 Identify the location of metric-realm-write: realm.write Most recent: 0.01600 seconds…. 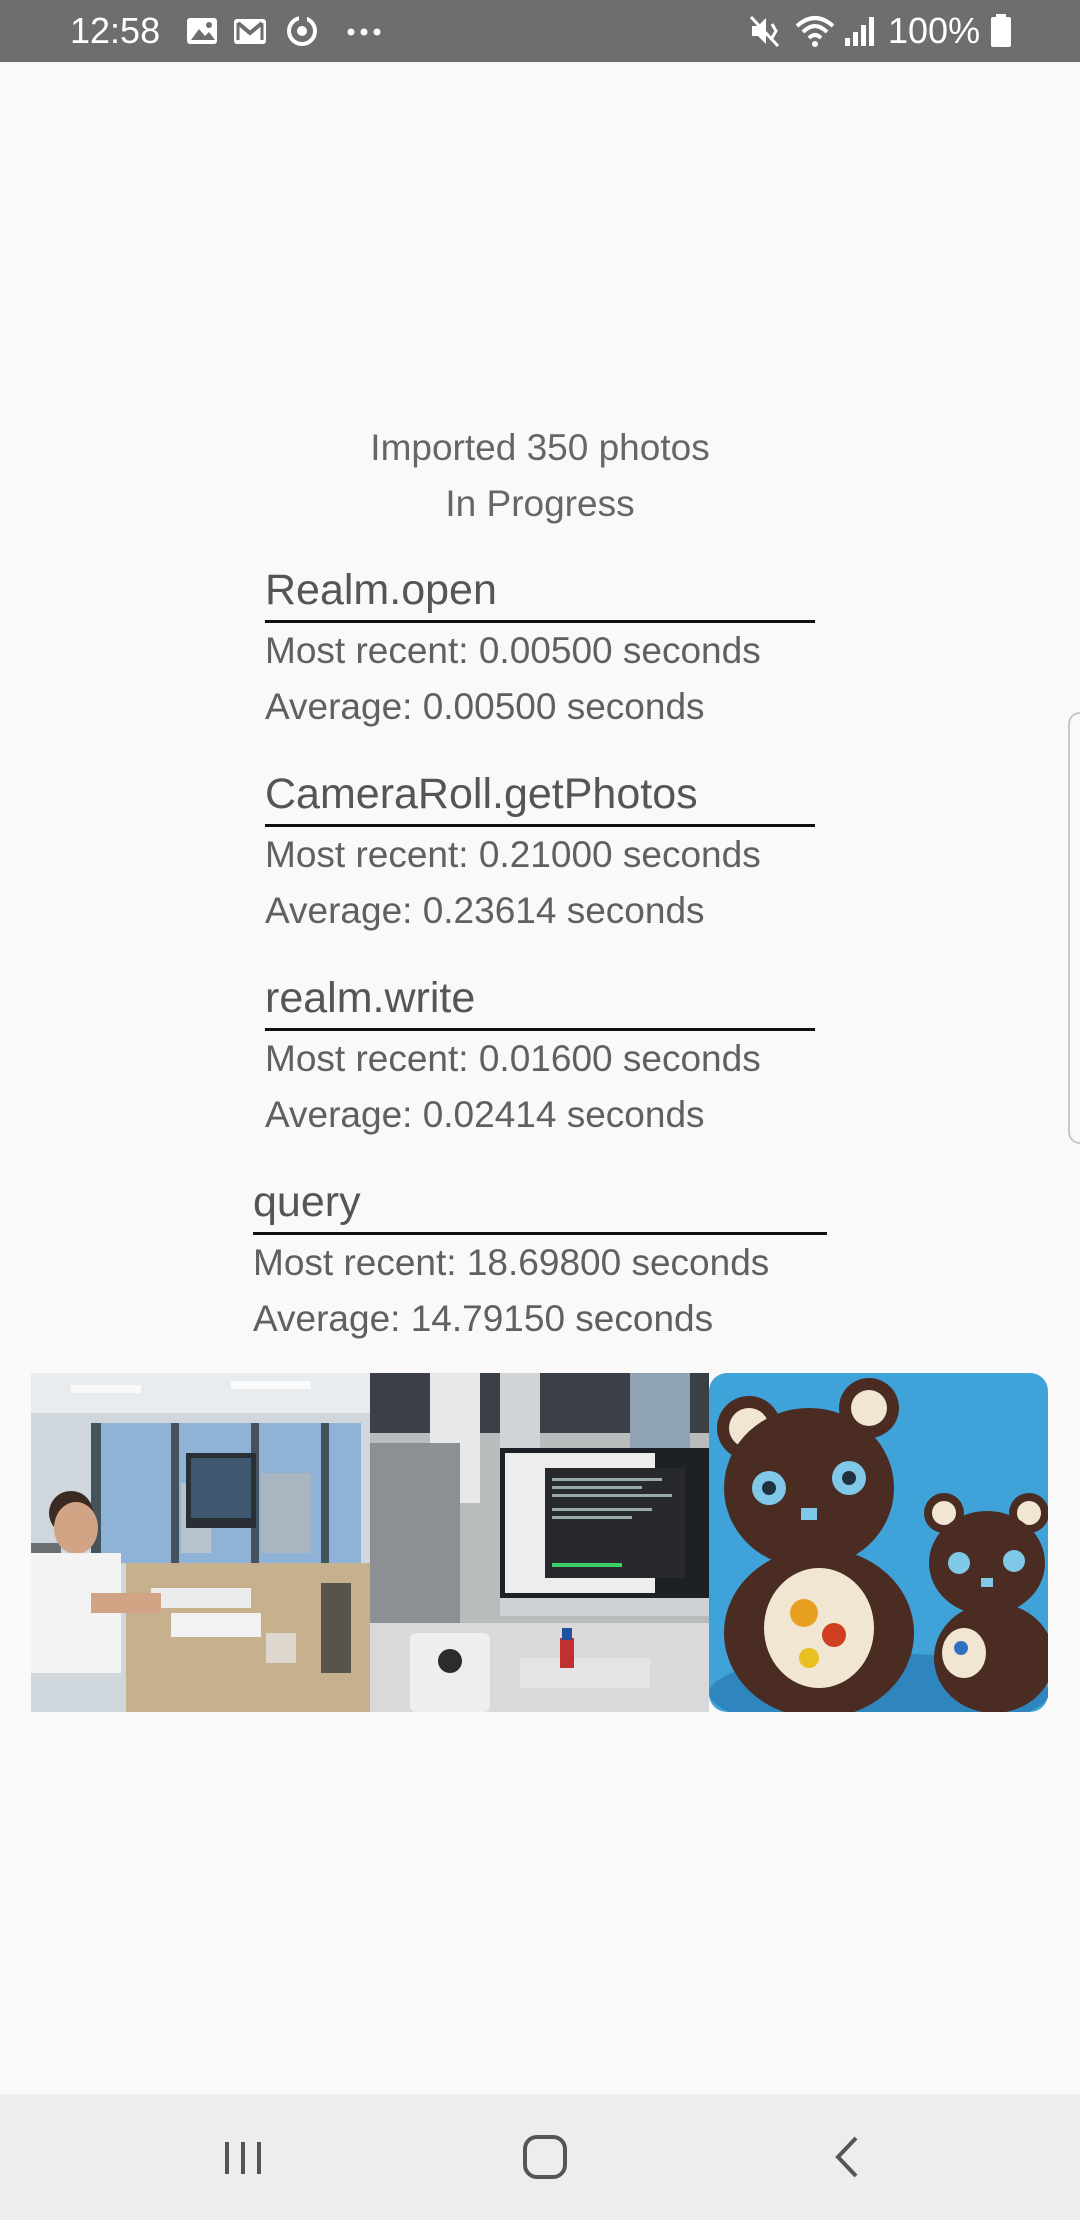
(540, 1056).